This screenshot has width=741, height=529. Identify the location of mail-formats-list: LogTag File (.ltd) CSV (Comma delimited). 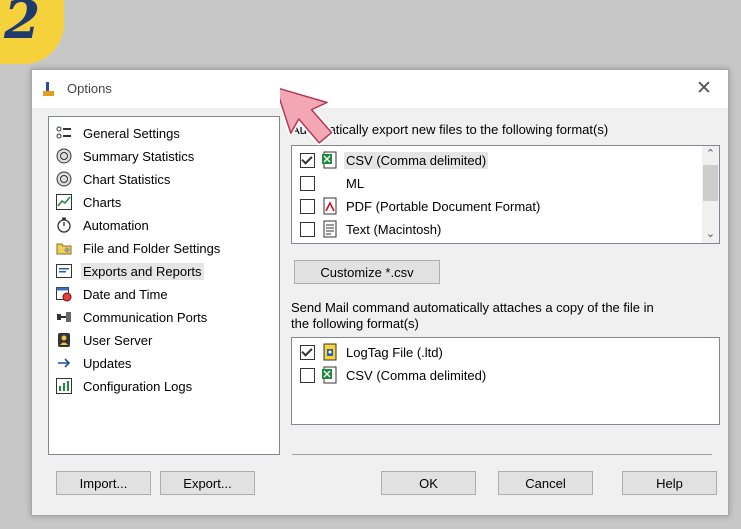
(505, 381).